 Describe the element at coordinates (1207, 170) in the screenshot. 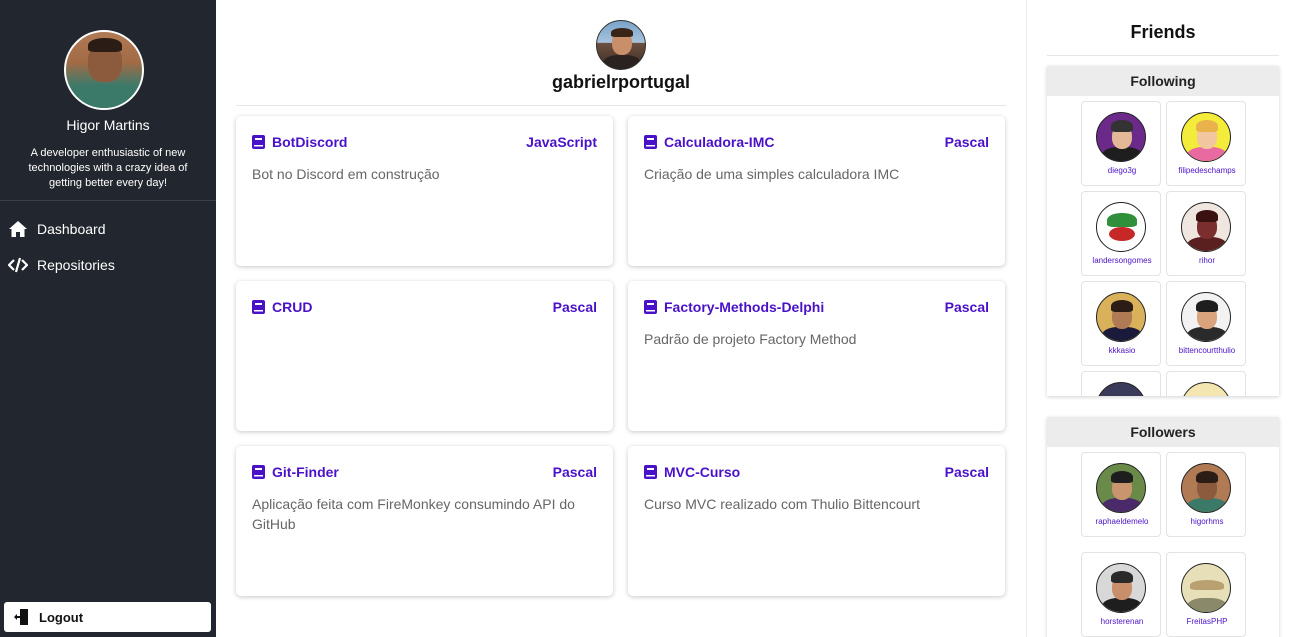

I see `friend-login: filipedeschamps` at that location.